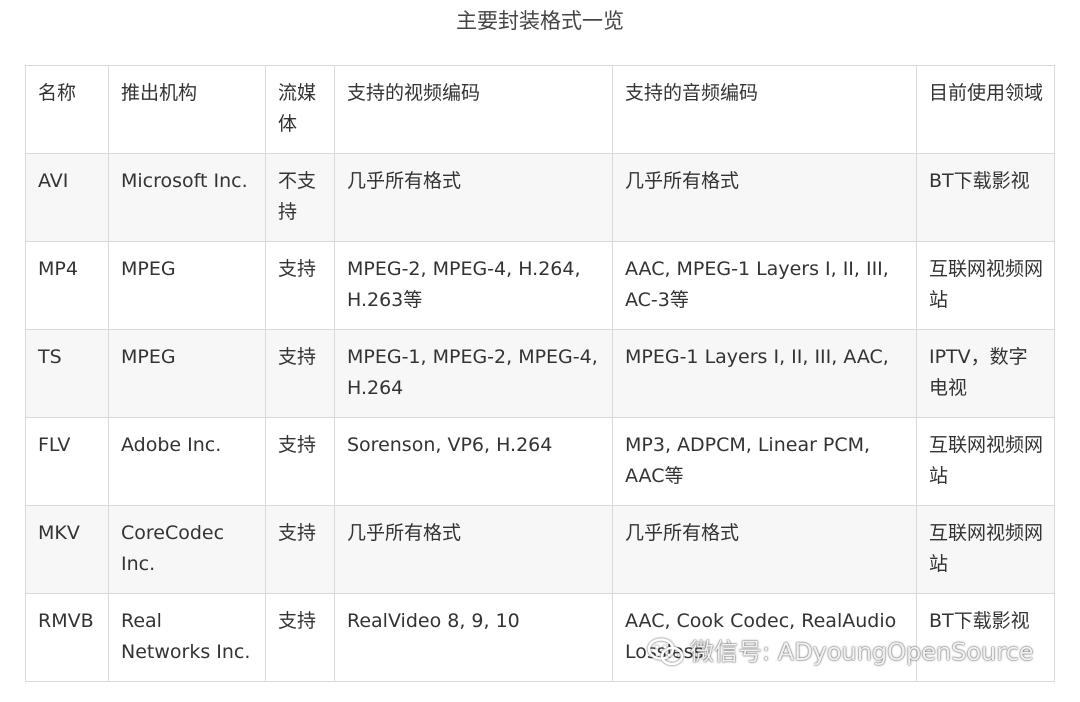 The height and width of the screenshot is (702, 1080). What do you see at coordinates (300, 197) in the screenshot?
I see `cell-streaming: 不支持` at bounding box center [300, 197].